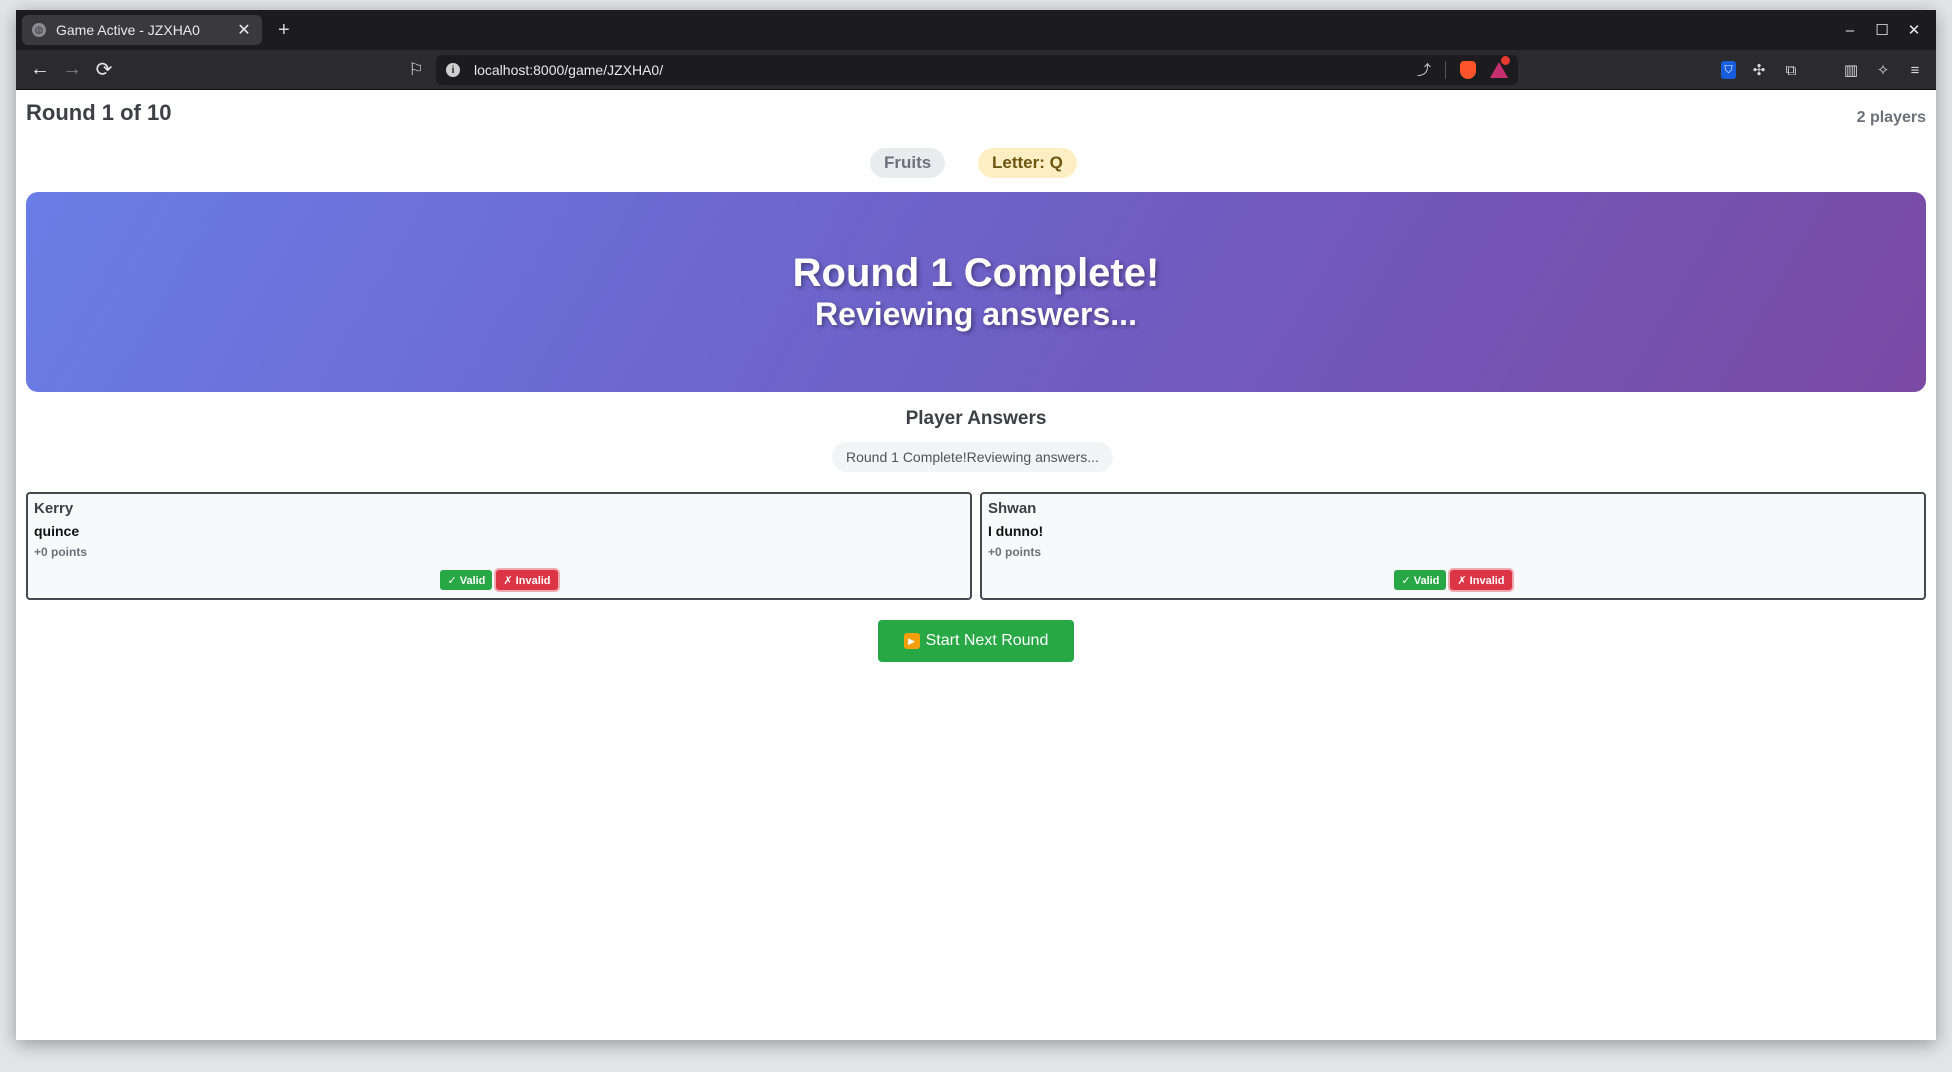  I want to click on maximize-icon: ☐, so click(1882, 30).